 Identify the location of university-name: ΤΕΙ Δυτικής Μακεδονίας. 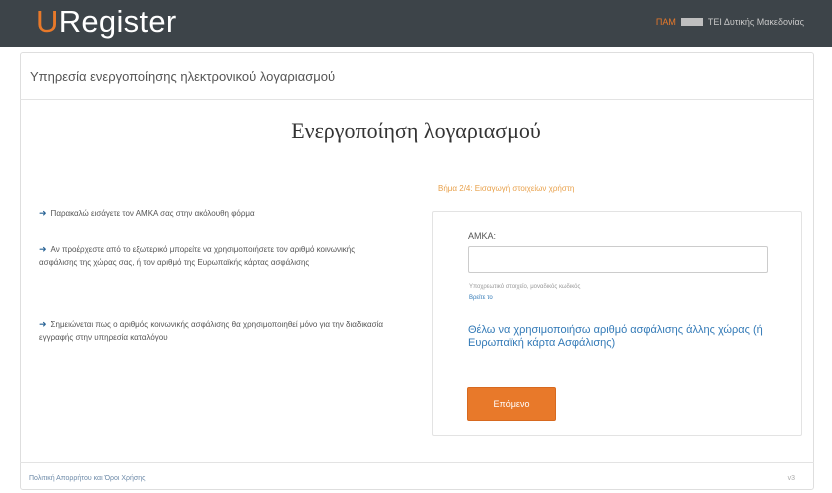
(755, 22).